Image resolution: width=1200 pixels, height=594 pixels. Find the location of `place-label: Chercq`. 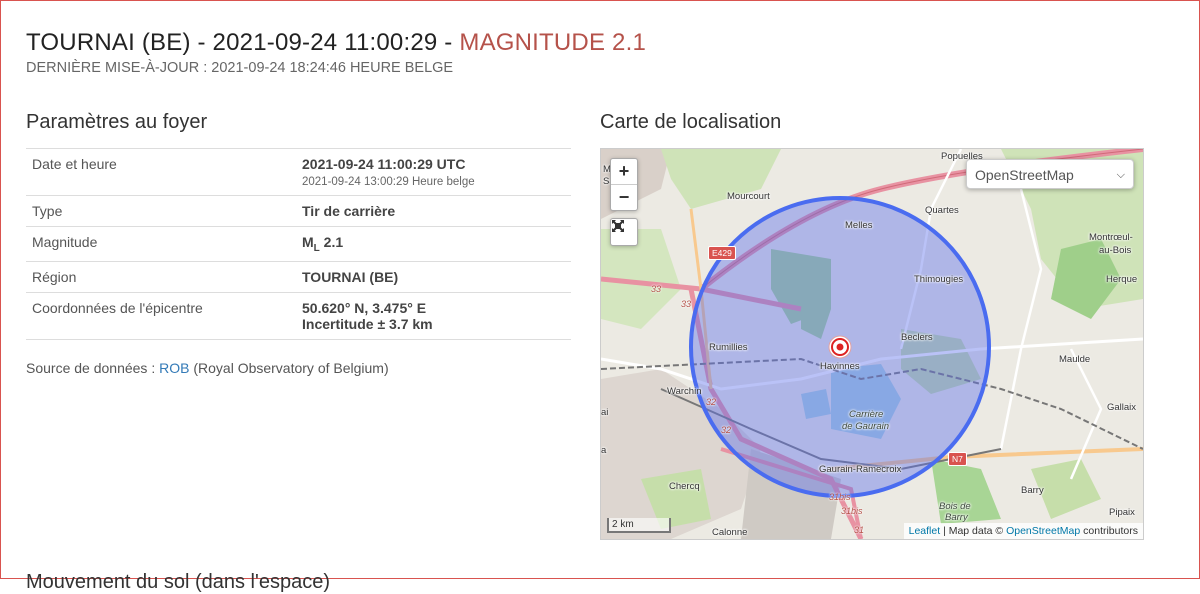

place-label: Chercq is located at coordinates (684, 486).